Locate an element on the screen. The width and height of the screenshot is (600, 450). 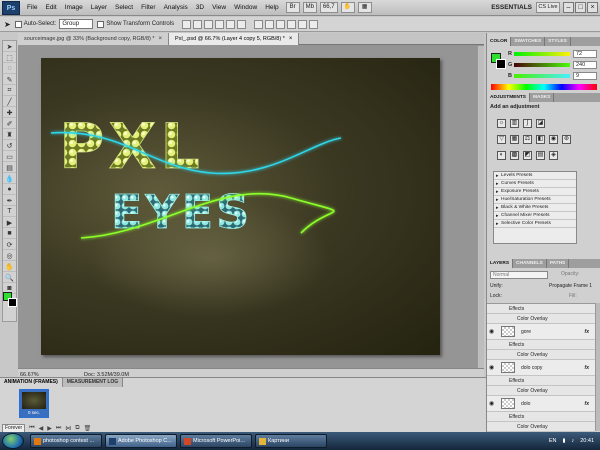
blend-mode-dropdown: Normal is located at coordinates (519, 275).